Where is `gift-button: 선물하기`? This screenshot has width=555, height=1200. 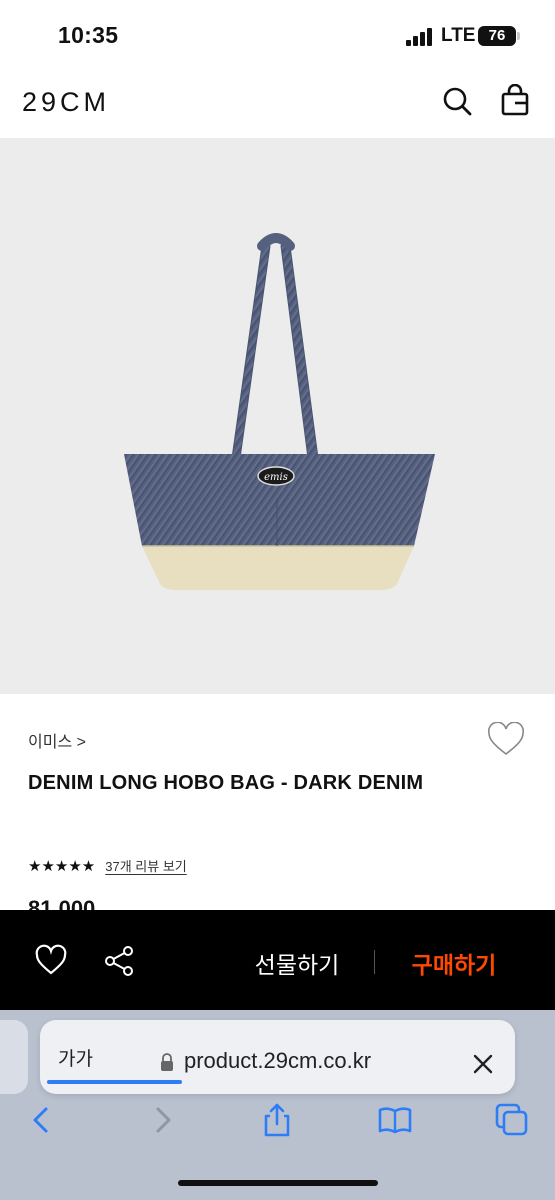 gift-button: 선물하기 is located at coordinates (297, 963).